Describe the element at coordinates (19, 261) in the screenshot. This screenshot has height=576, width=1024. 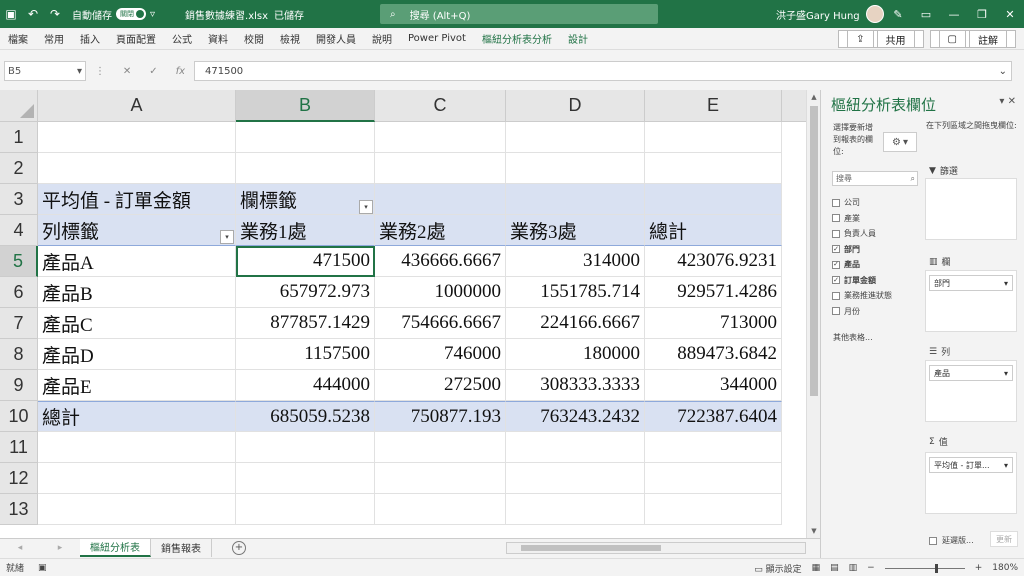
I see `row-header: 5` at that location.